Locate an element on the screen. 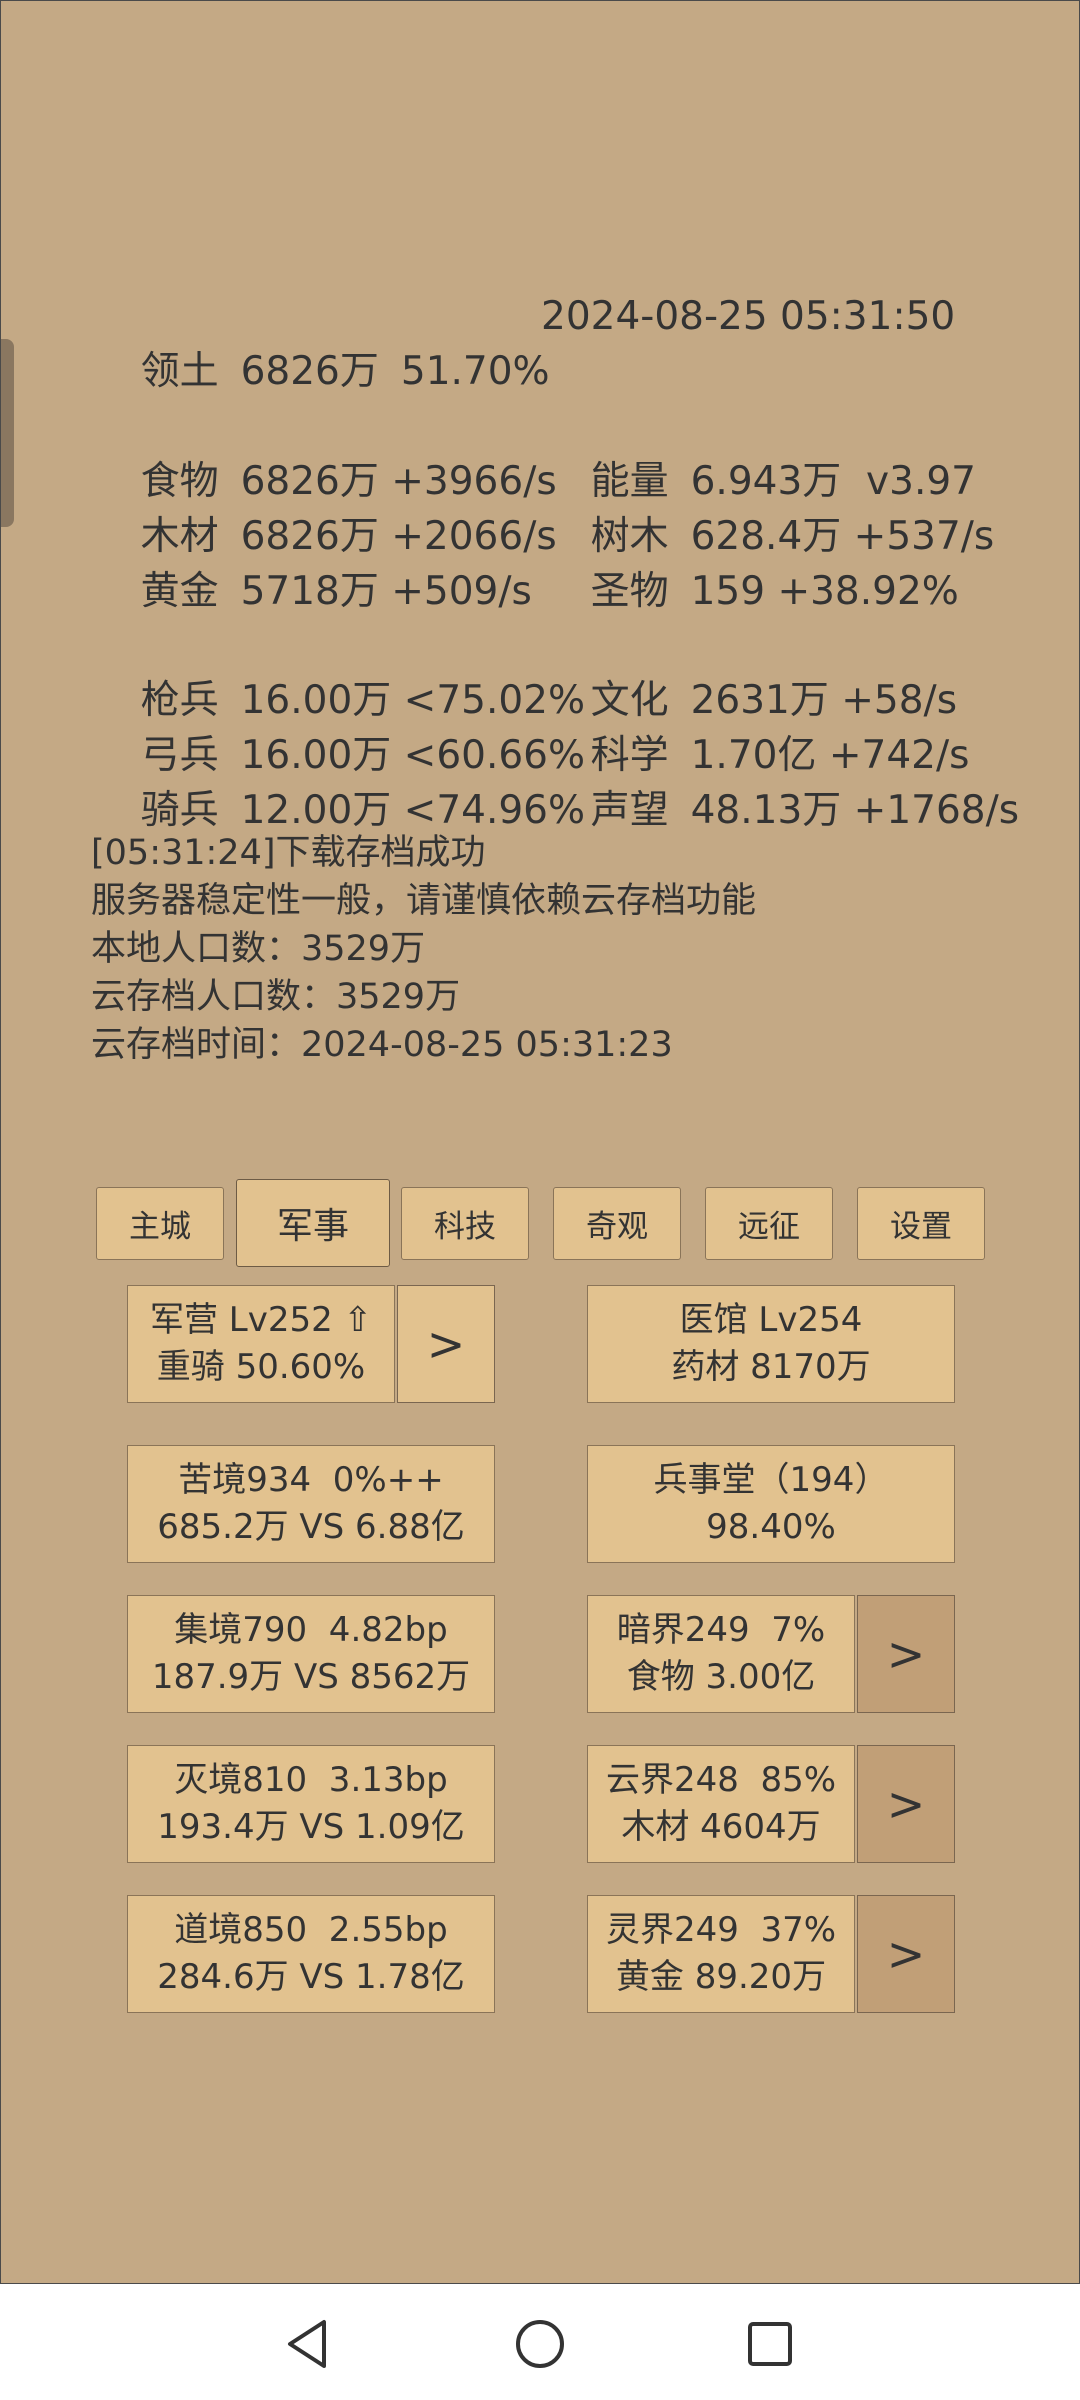  card-detail: 685.2万 VS 6.88亿 is located at coordinates (311, 1527).